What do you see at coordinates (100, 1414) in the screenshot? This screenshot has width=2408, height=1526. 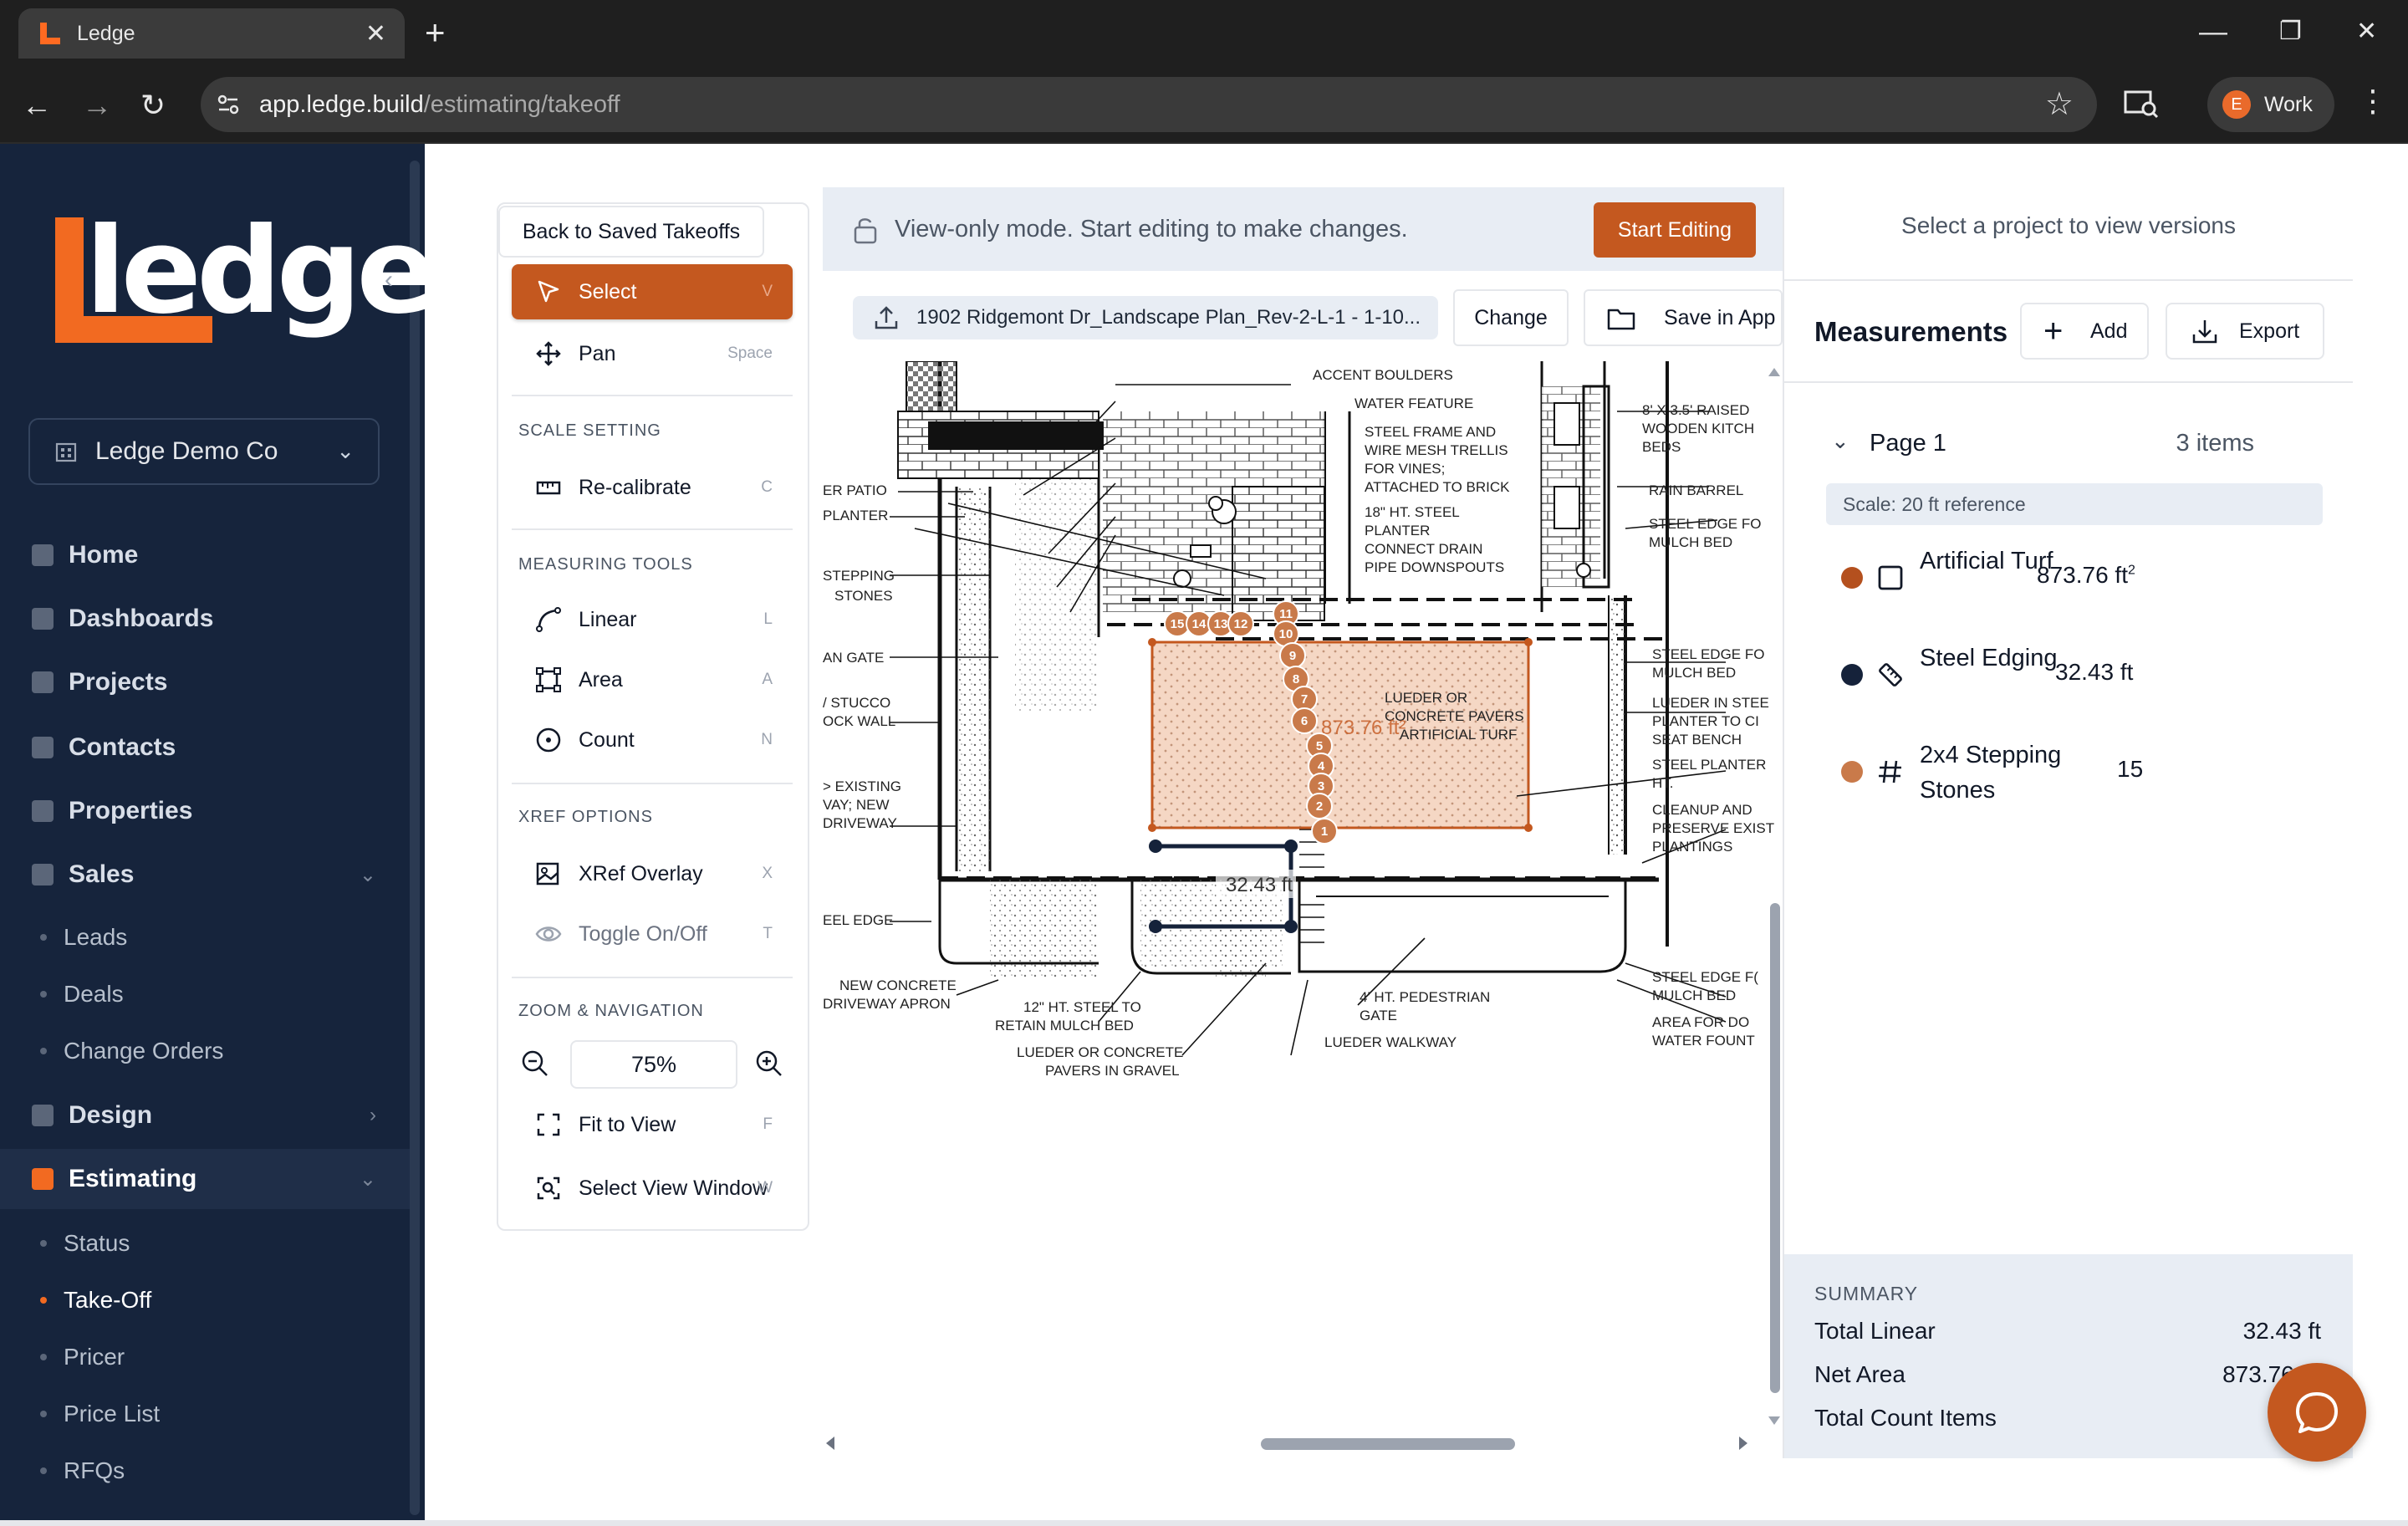 I see `nav-price-list: Price List` at bounding box center [100, 1414].